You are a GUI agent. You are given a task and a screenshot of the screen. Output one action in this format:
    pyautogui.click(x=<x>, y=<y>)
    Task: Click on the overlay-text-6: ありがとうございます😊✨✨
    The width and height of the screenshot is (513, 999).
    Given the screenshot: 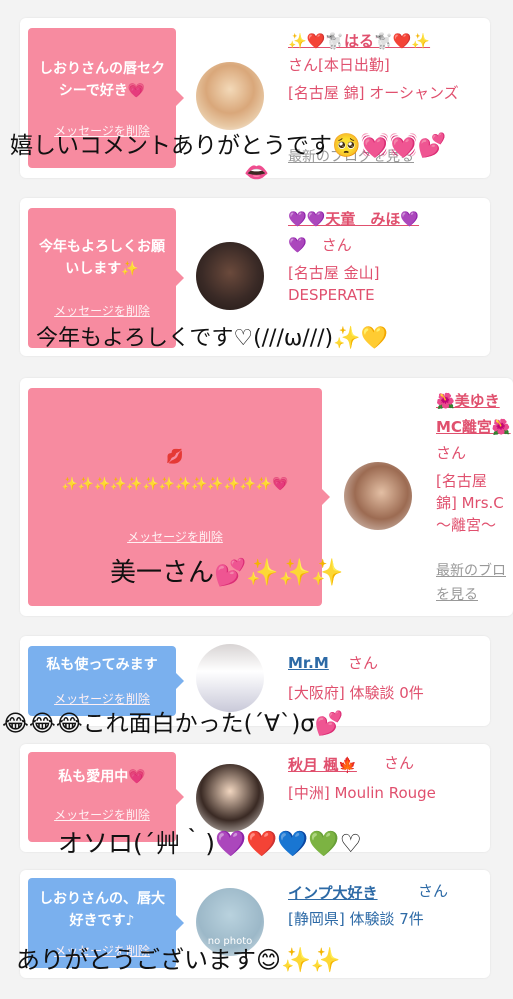 What is the action you would take?
    pyautogui.click(x=178, y=960)
    